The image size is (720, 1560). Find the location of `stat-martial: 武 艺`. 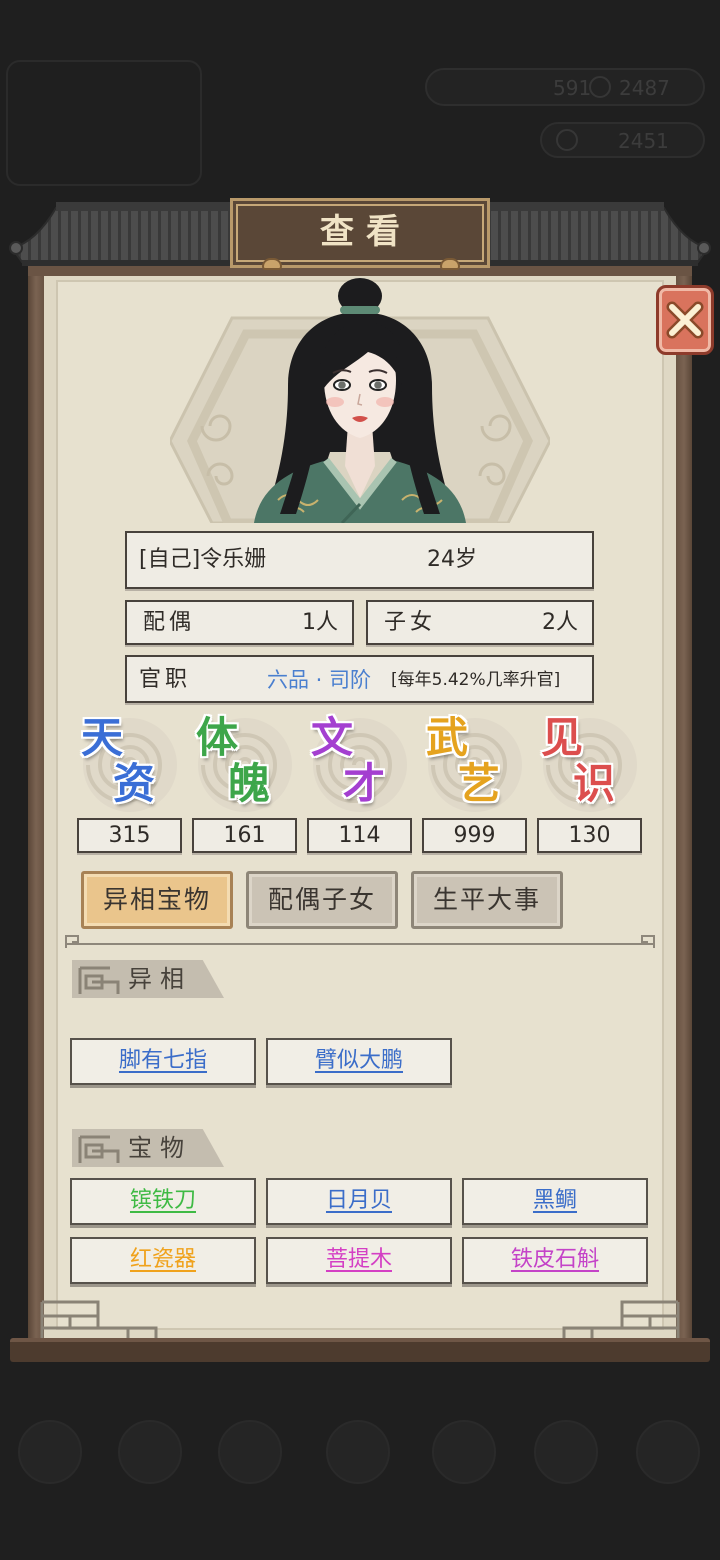

stat-martial: 武 艺 is located at coordinates (475, 765).